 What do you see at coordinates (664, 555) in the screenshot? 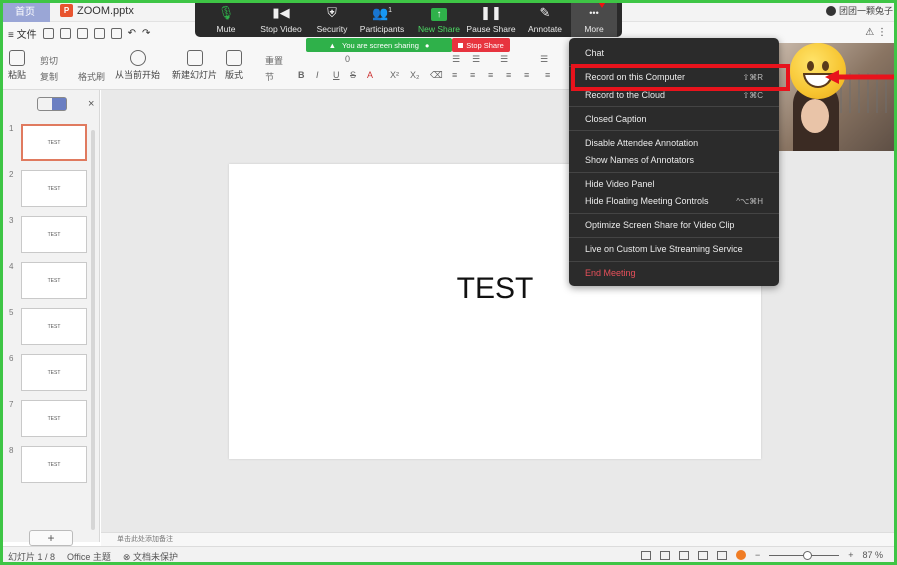
I see `normal-view-icon` at bounding box center [664, 555].